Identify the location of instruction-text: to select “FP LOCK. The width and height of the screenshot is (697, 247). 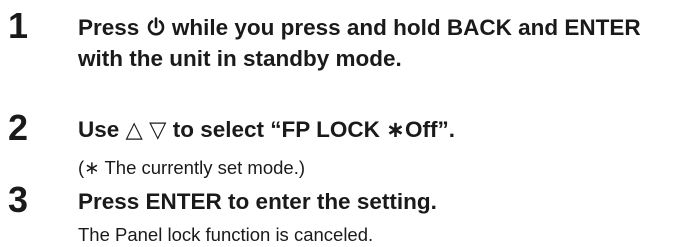
(276, 129).